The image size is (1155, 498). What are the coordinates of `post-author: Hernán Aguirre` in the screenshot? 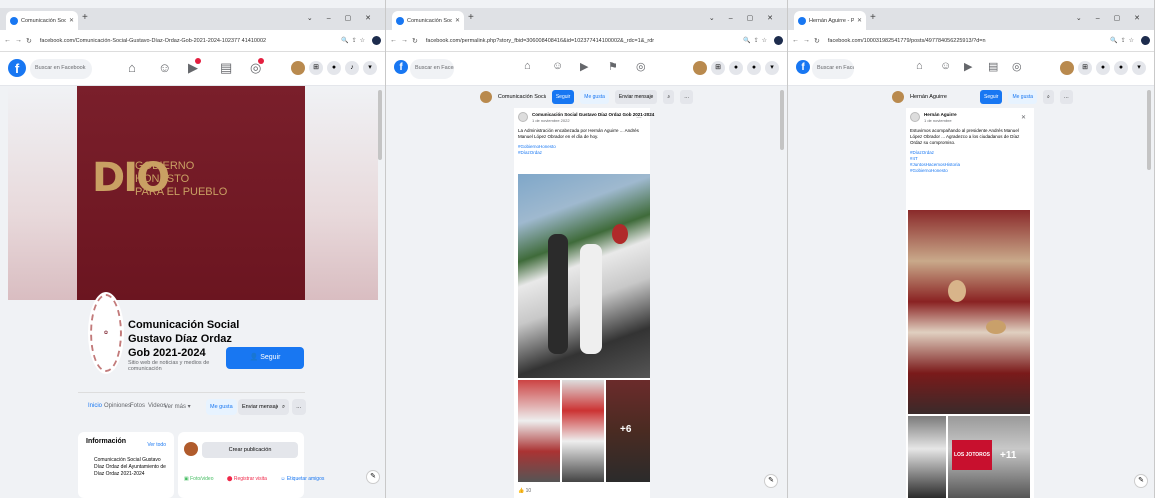 It's located at (940, 114).